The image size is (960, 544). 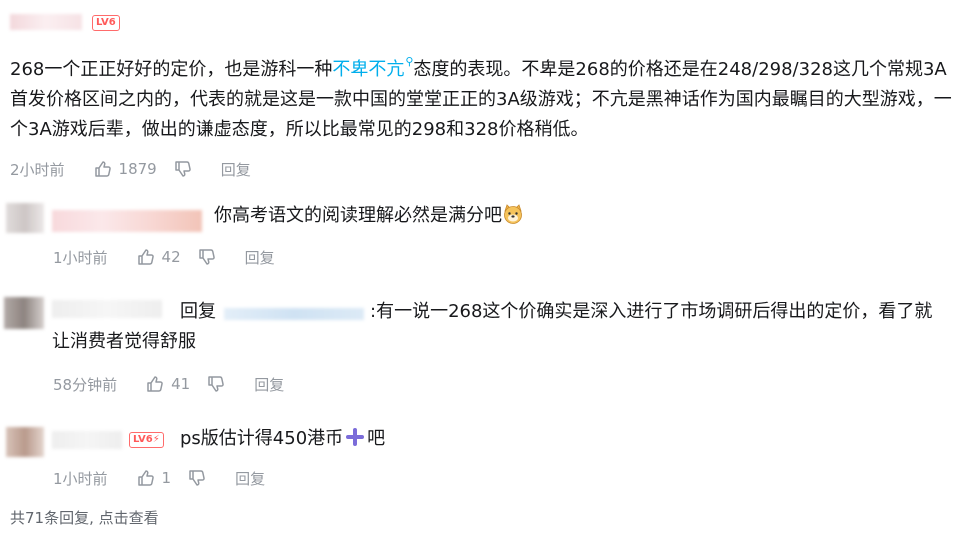 I want to click on reply-content: 你高考语文的阅读理解必然是满分吧, so click(x=369, y=216).